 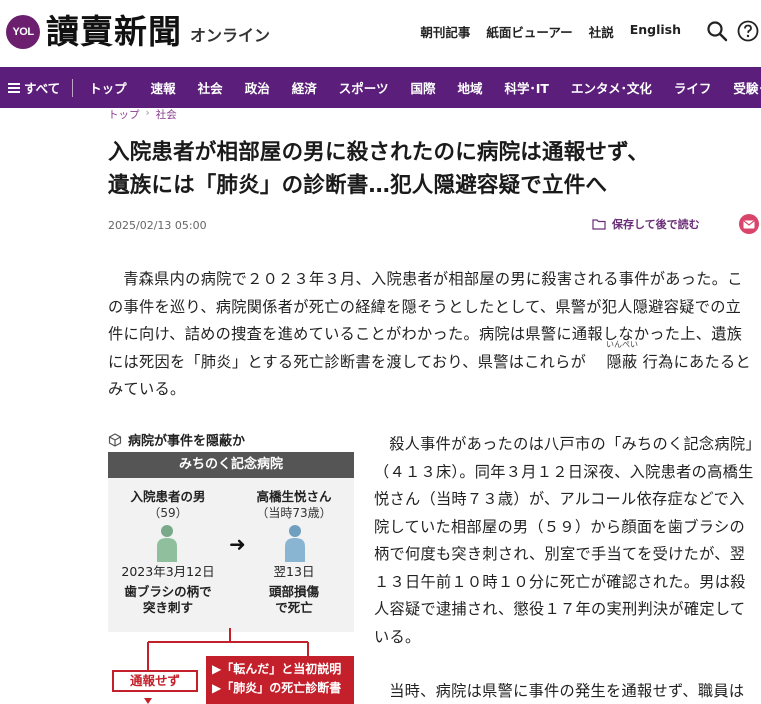 What do you see at coordinates (168, 591) in the screenshot?
I see `figure-left-desc-1: 歯ブラシの柄で` at bounding box center [168, 591].